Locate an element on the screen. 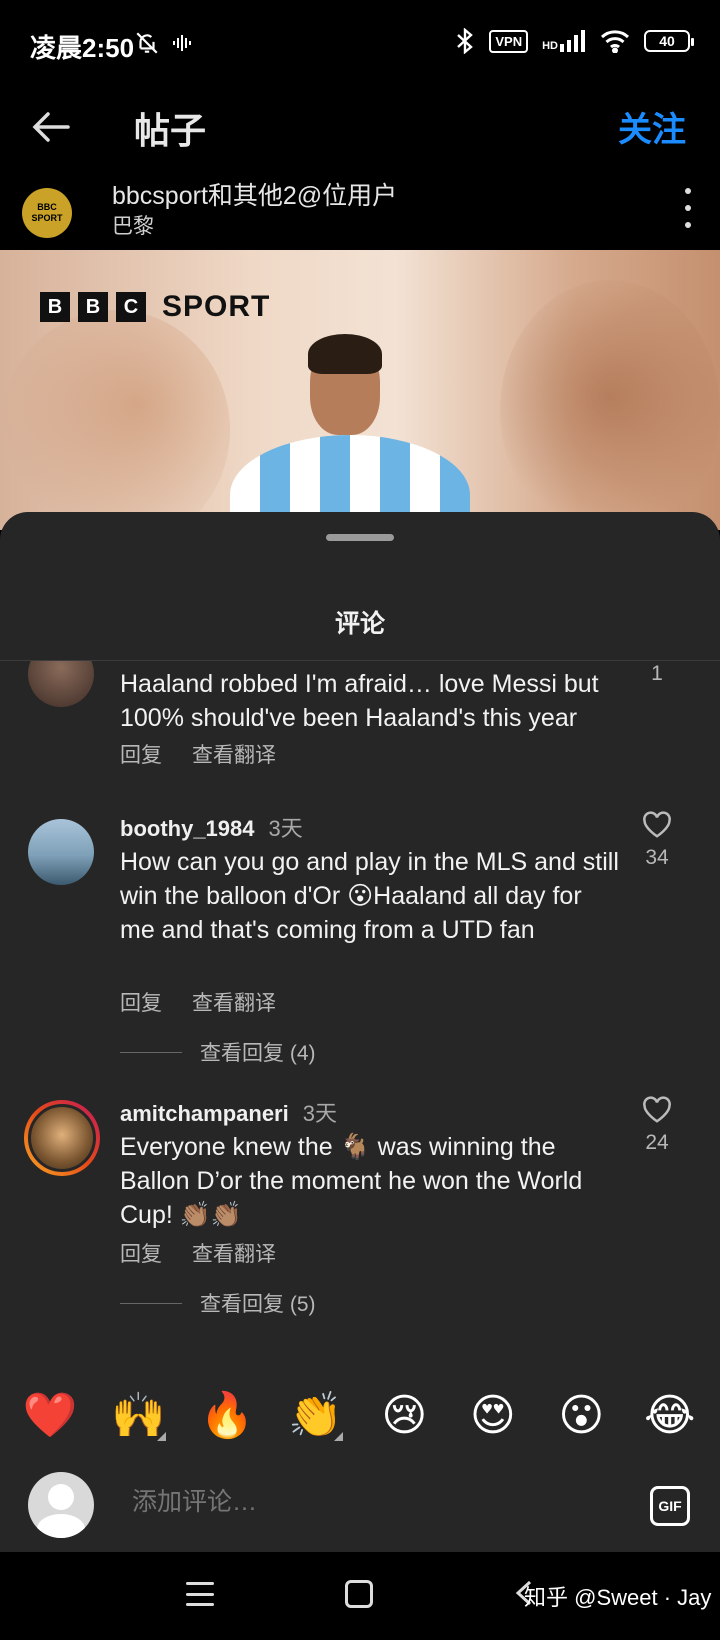 The image size is (720, 1640). view-replies-button: 查看回复 (5) is located at coordinates (218, 1303).